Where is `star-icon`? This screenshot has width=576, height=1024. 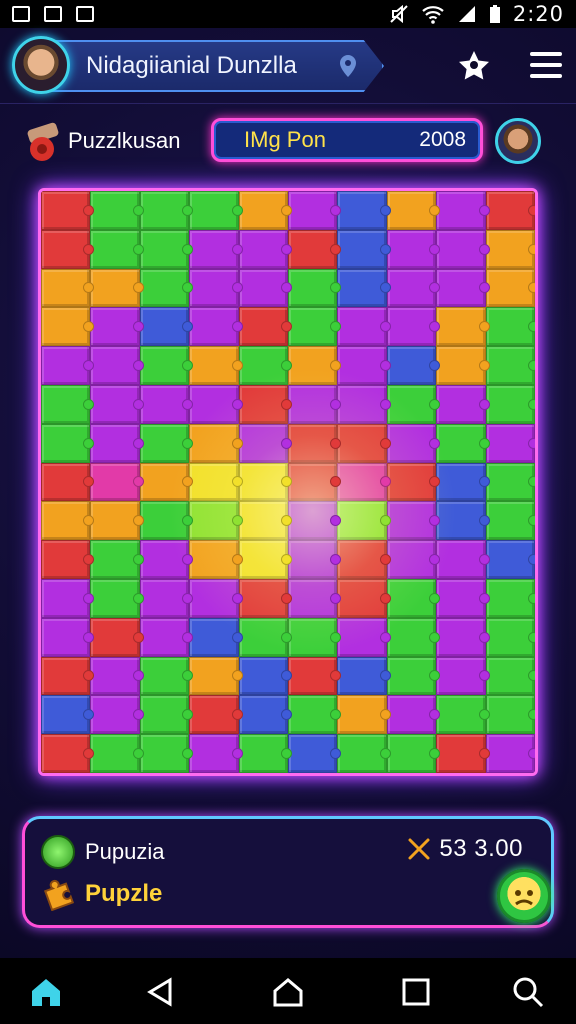 star-icon is located at coordinates (474, 66).